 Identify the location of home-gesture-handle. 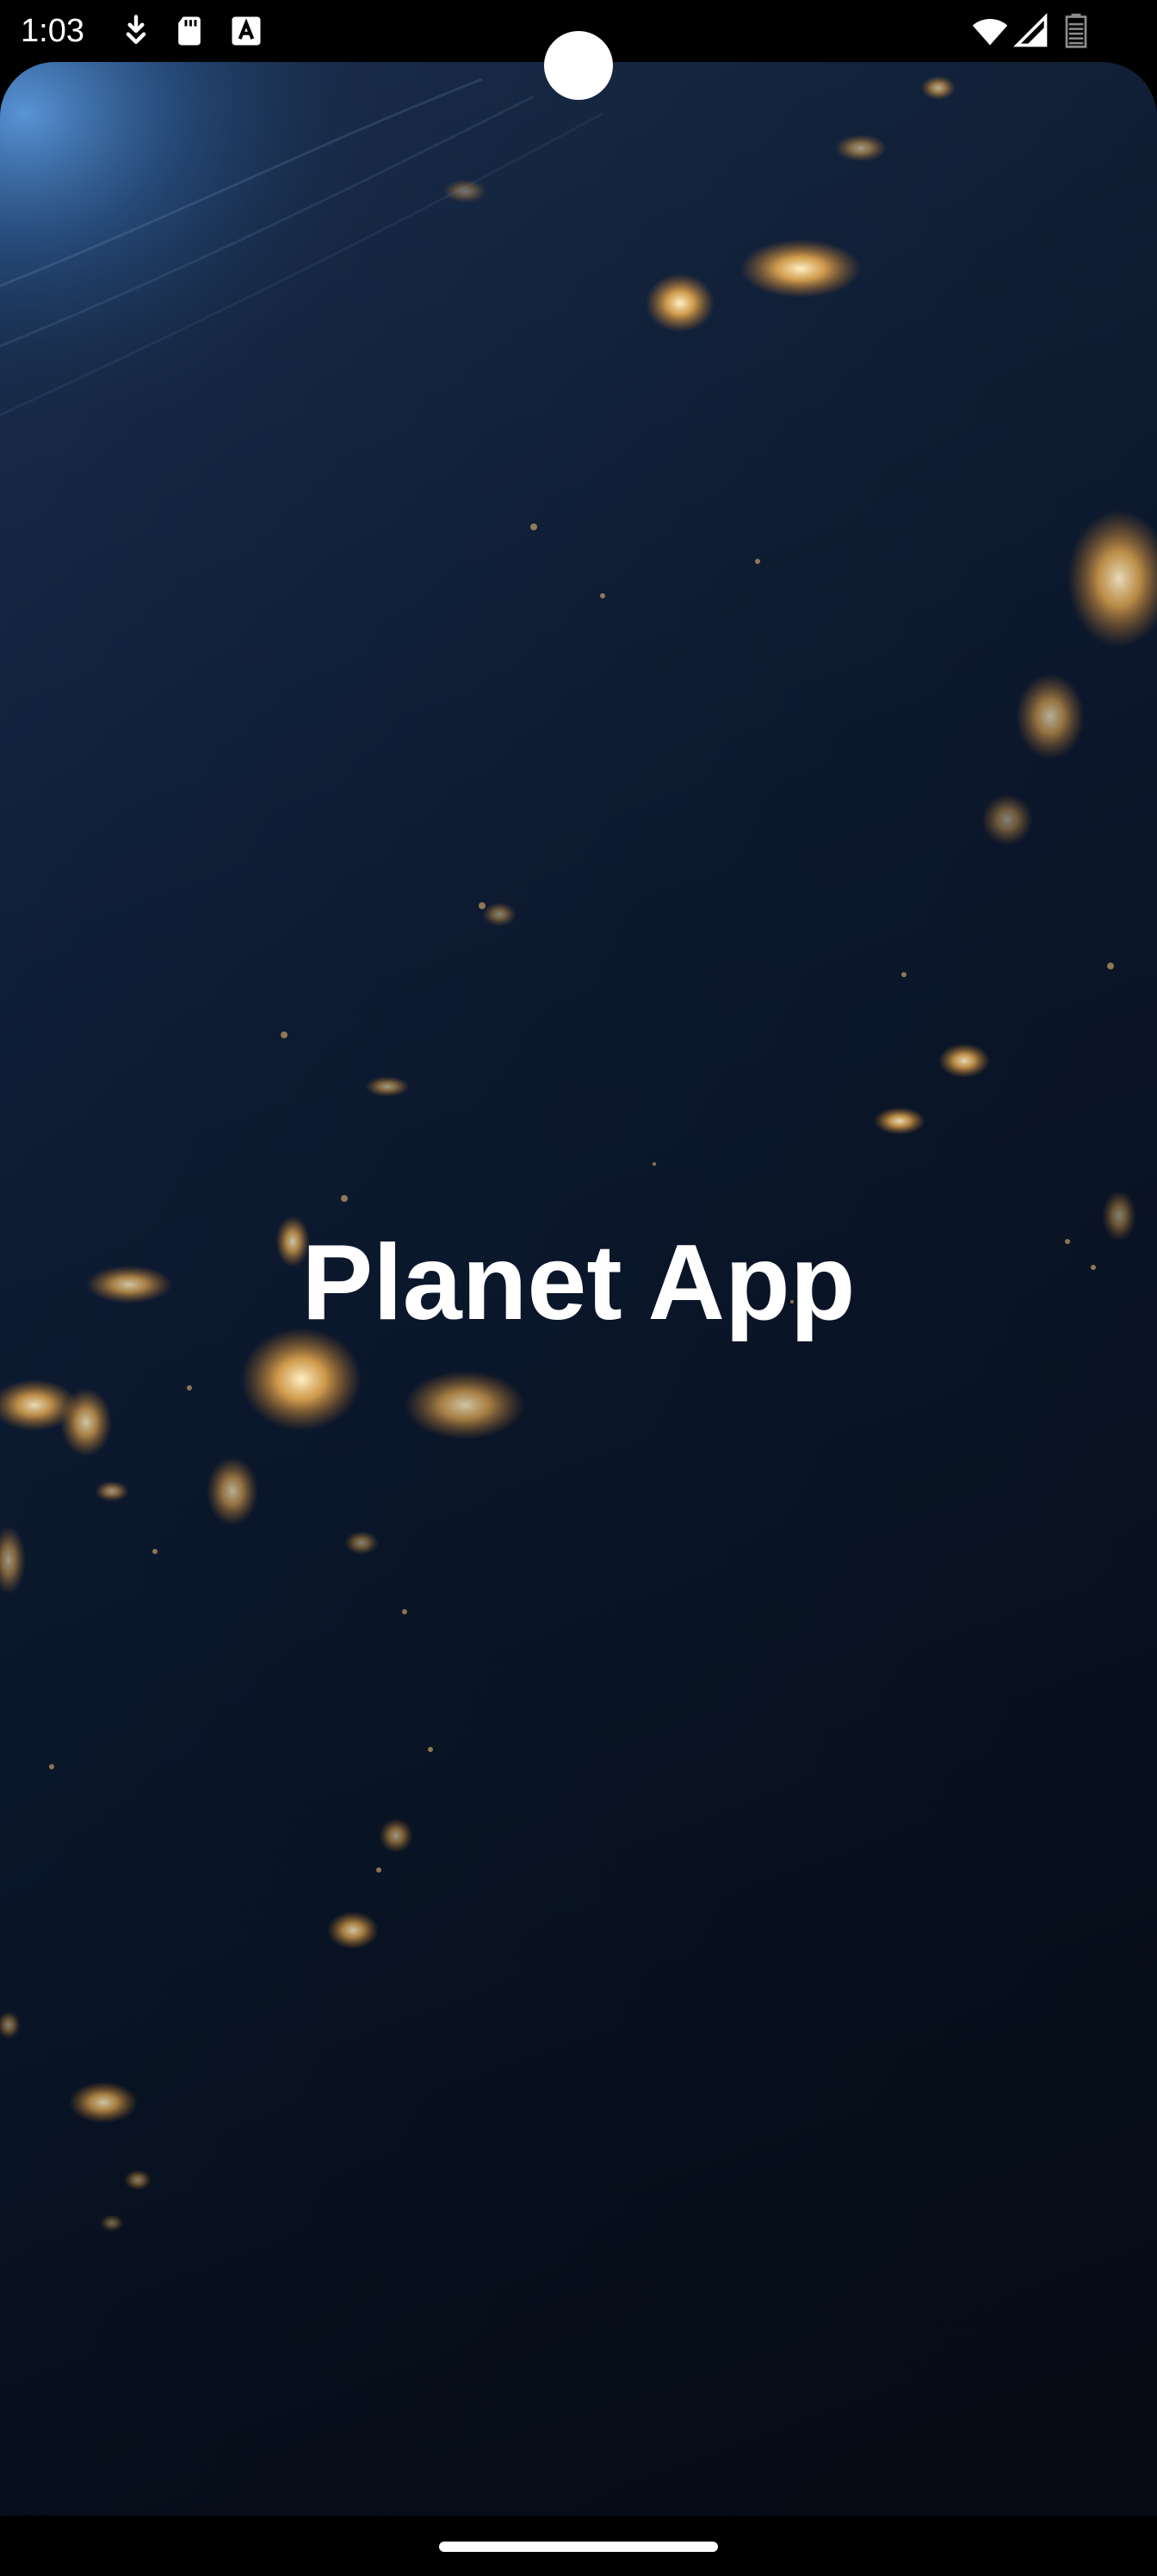
(579, 2547).